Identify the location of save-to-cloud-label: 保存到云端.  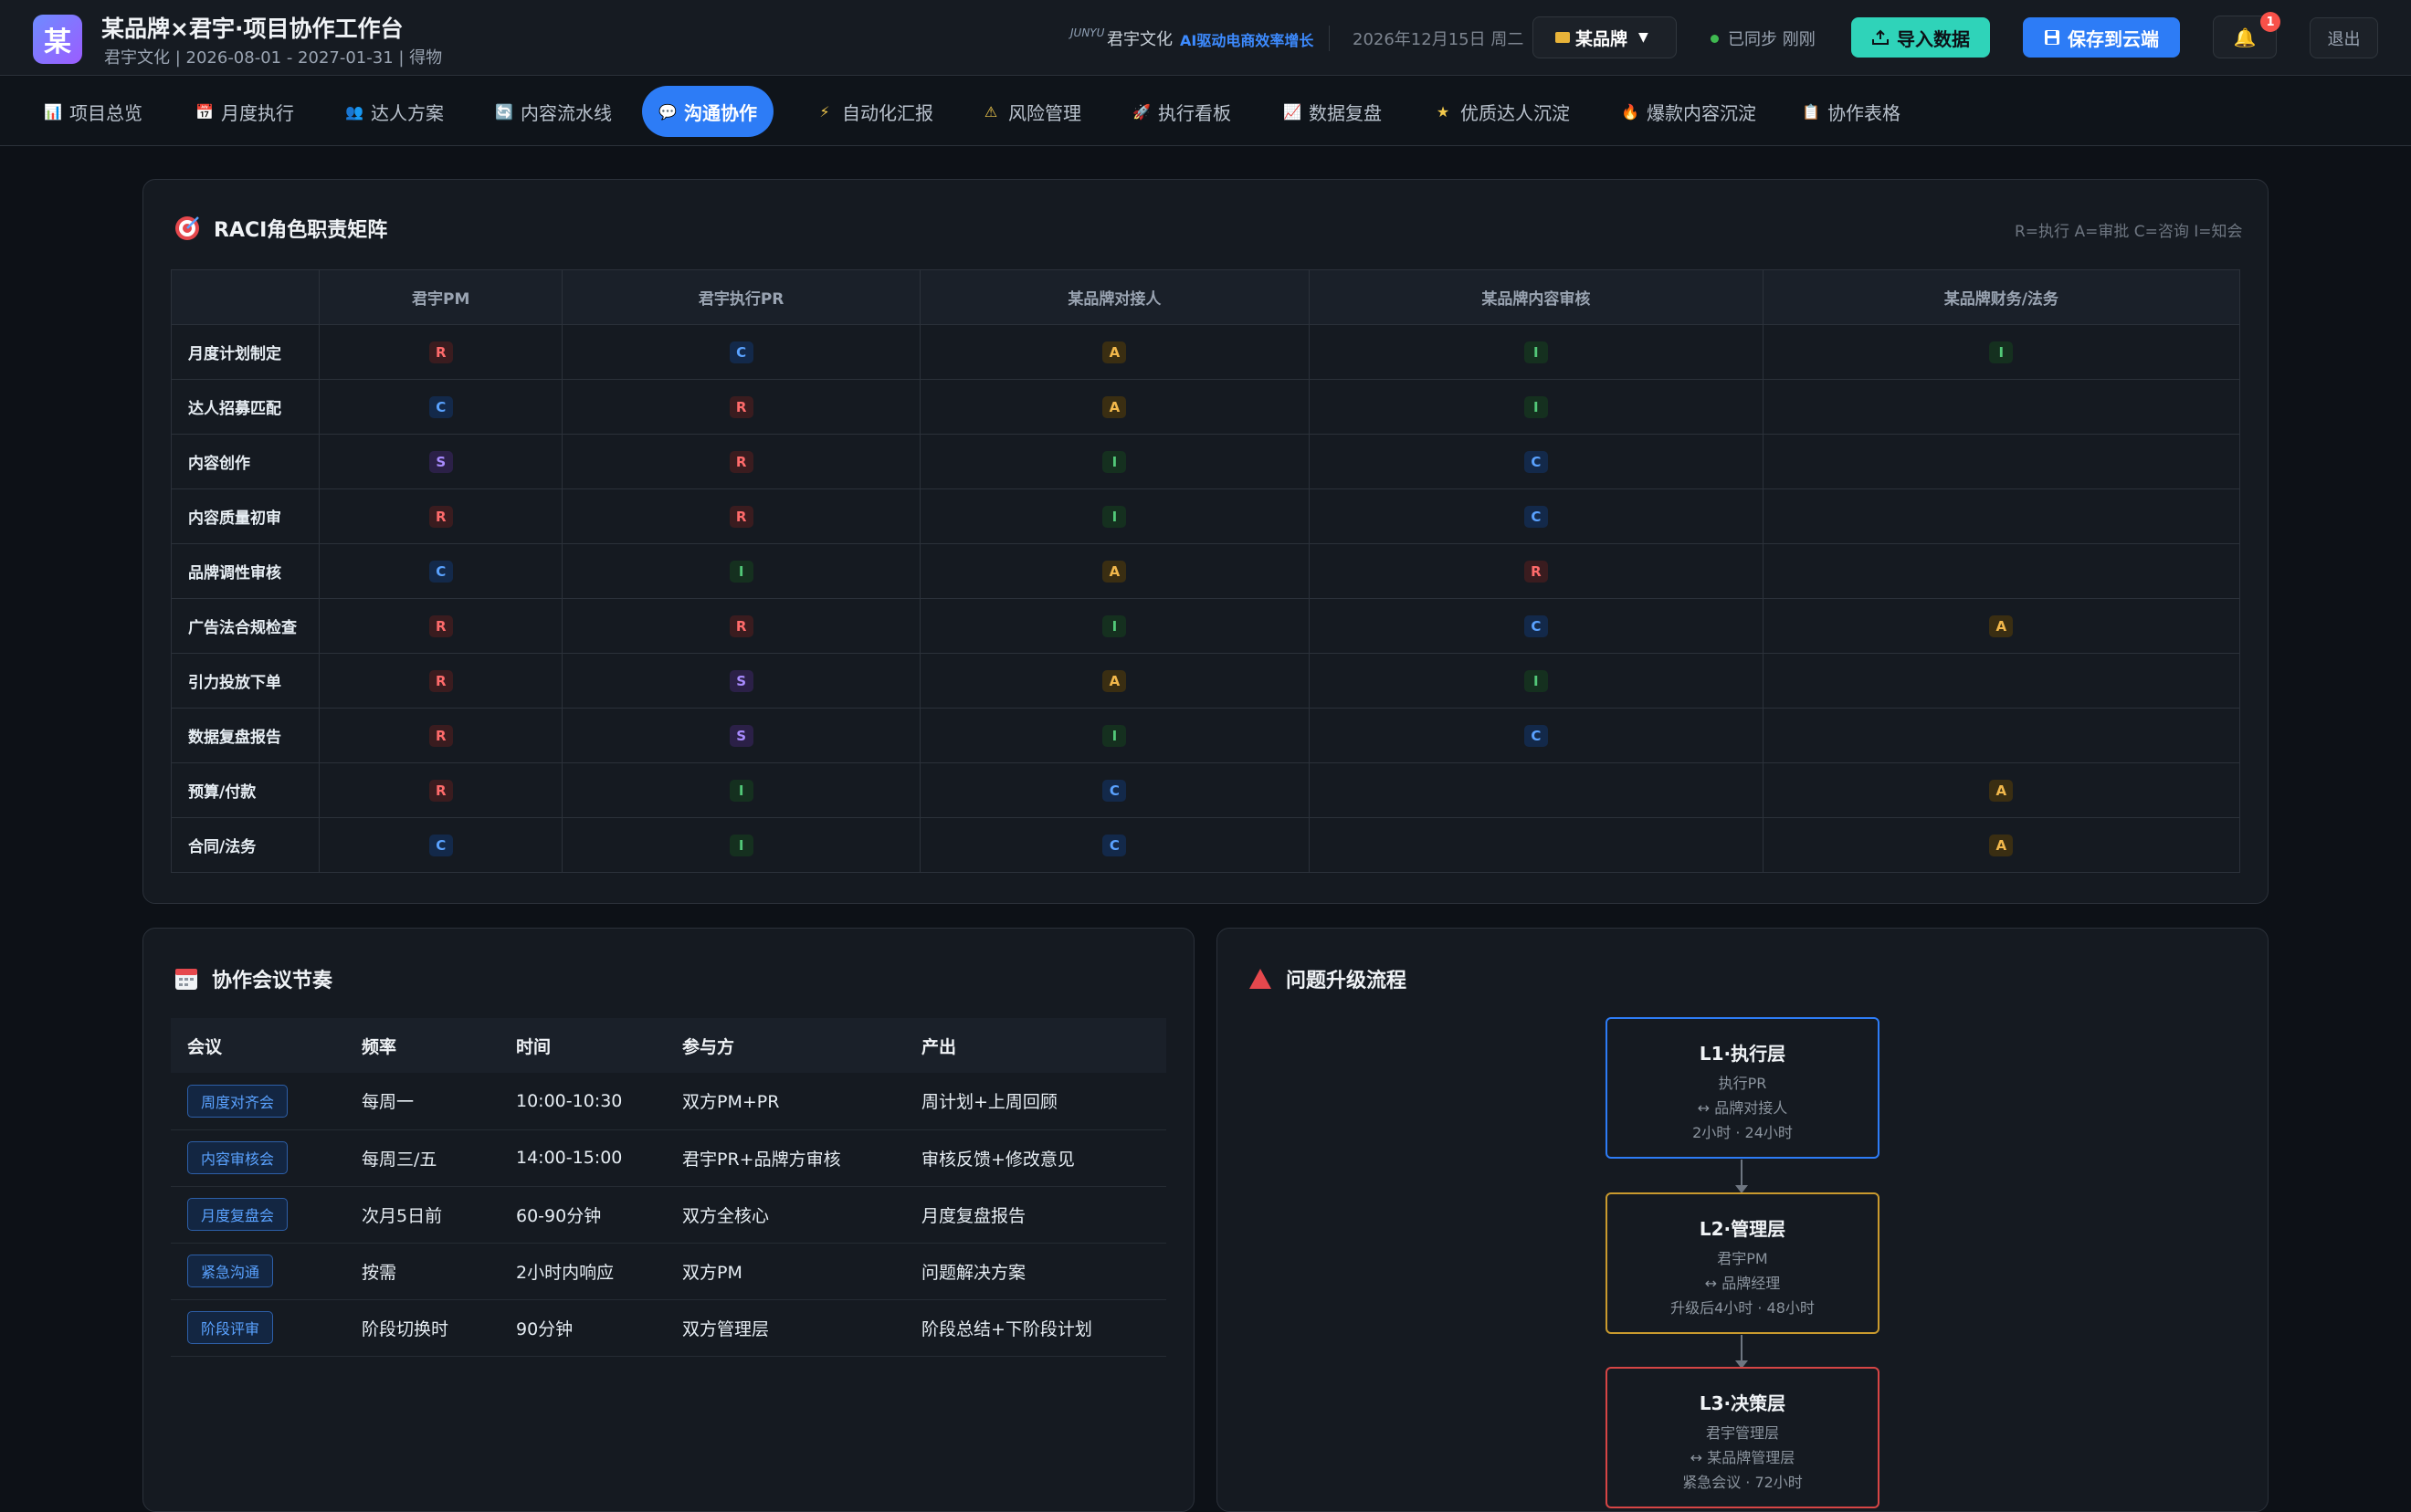
(2113, 38).